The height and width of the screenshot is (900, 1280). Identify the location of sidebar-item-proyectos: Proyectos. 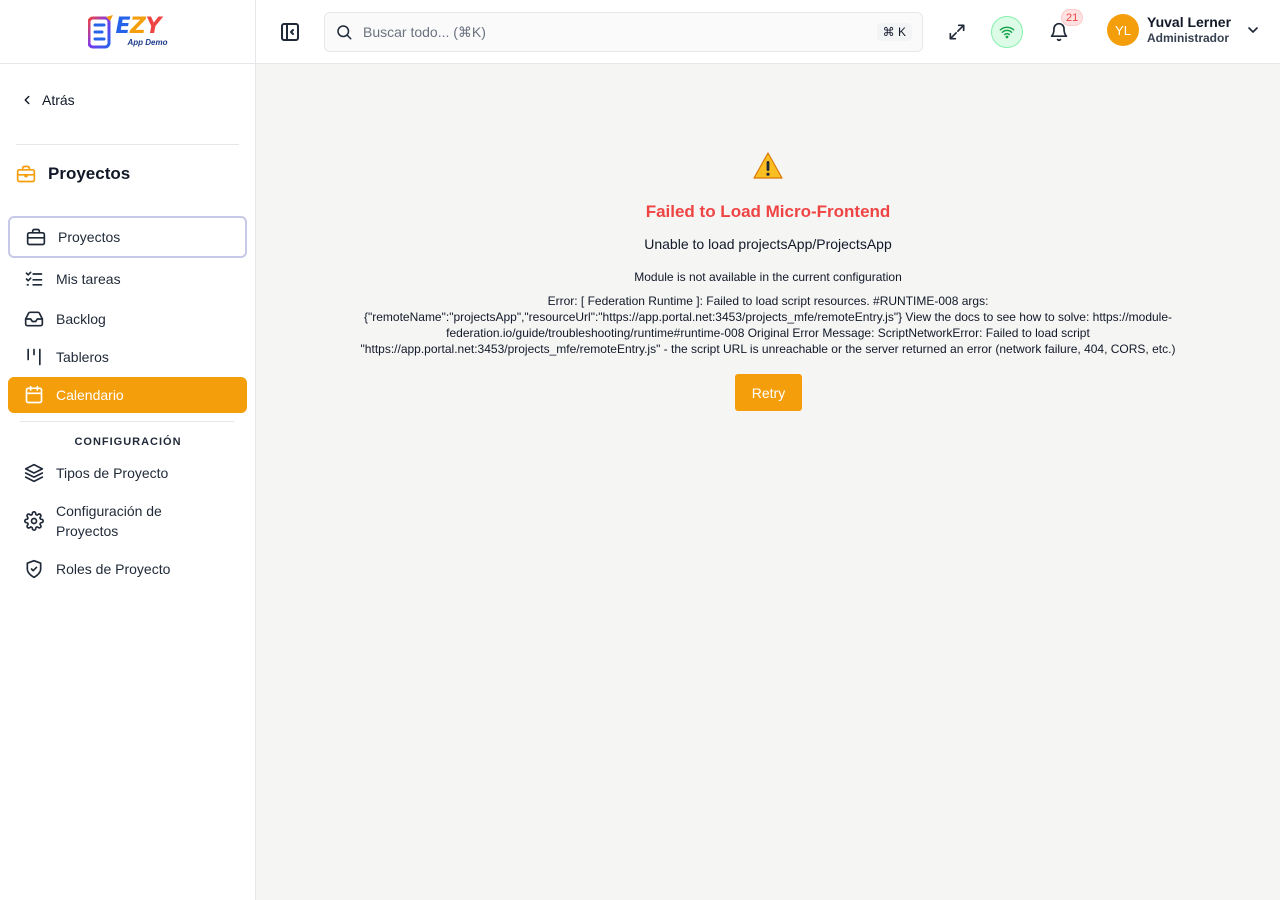
(127, 237).